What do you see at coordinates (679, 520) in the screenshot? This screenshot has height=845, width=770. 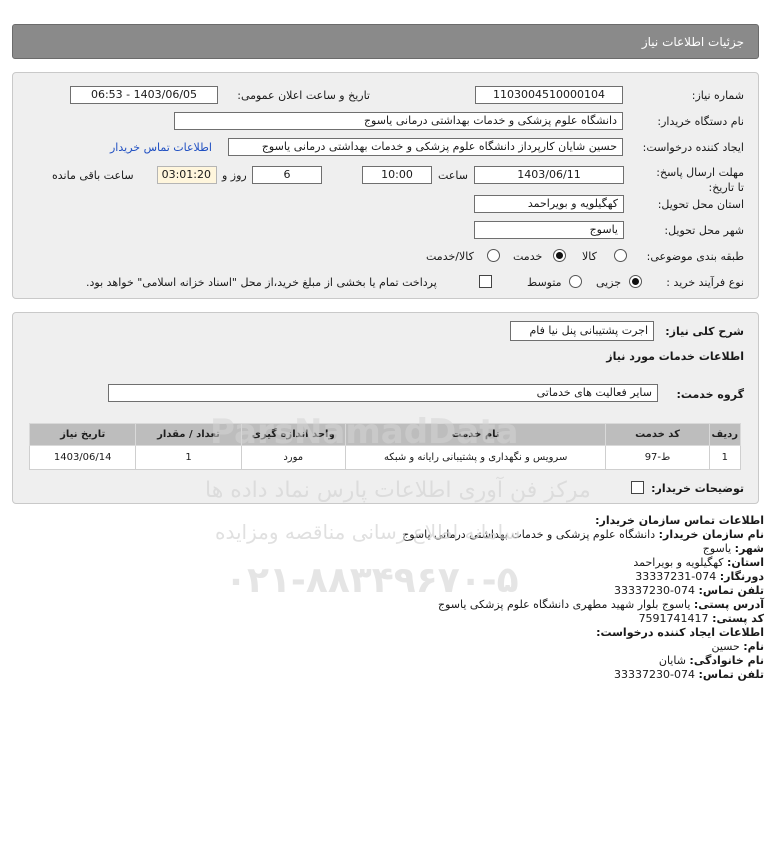 I see `contact-heading: اطلاعات تماس سازمان خریدار:` at bounding box center [679, 520].